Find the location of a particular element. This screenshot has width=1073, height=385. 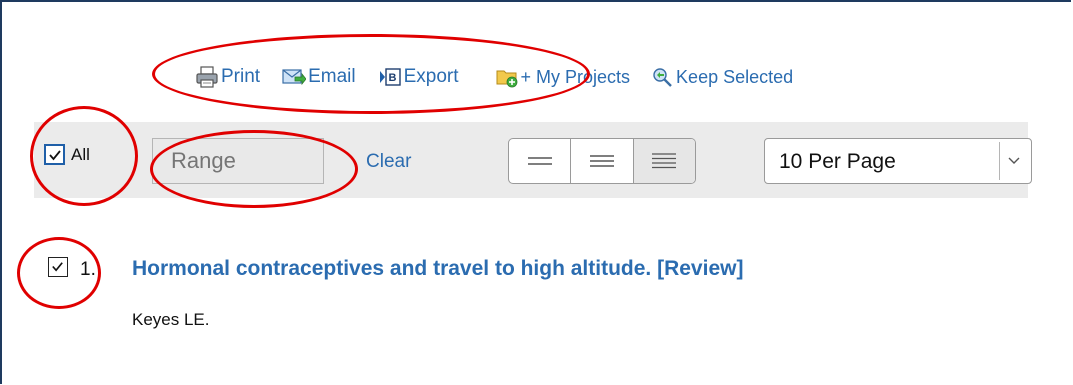

print-label: Print is located at coordinates (241, 76).